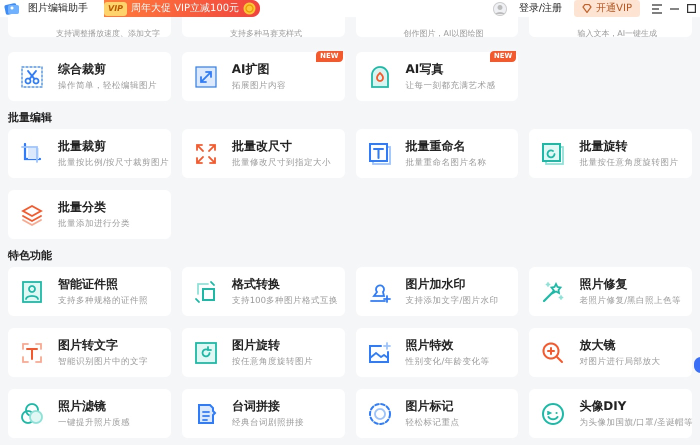 The height and width of the screenshot is (445, 700). I want to click on card-title: AI写真, so click(425, 69).